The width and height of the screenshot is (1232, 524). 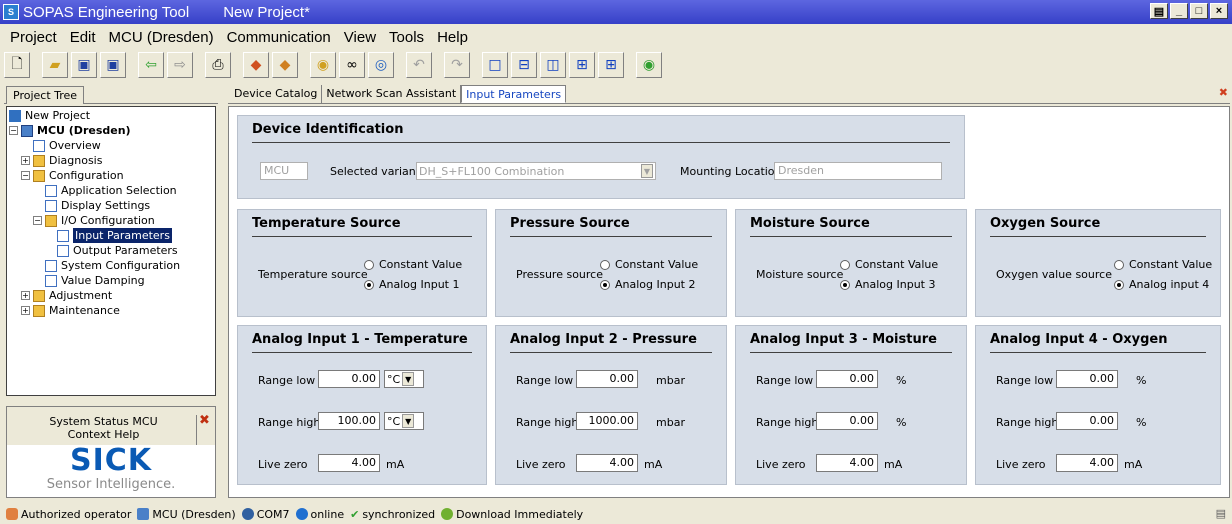 What do you see at coordinates (83, 37) in the screenshot?
I see `menu-edit: Edit` at bounding box center [83, 37].